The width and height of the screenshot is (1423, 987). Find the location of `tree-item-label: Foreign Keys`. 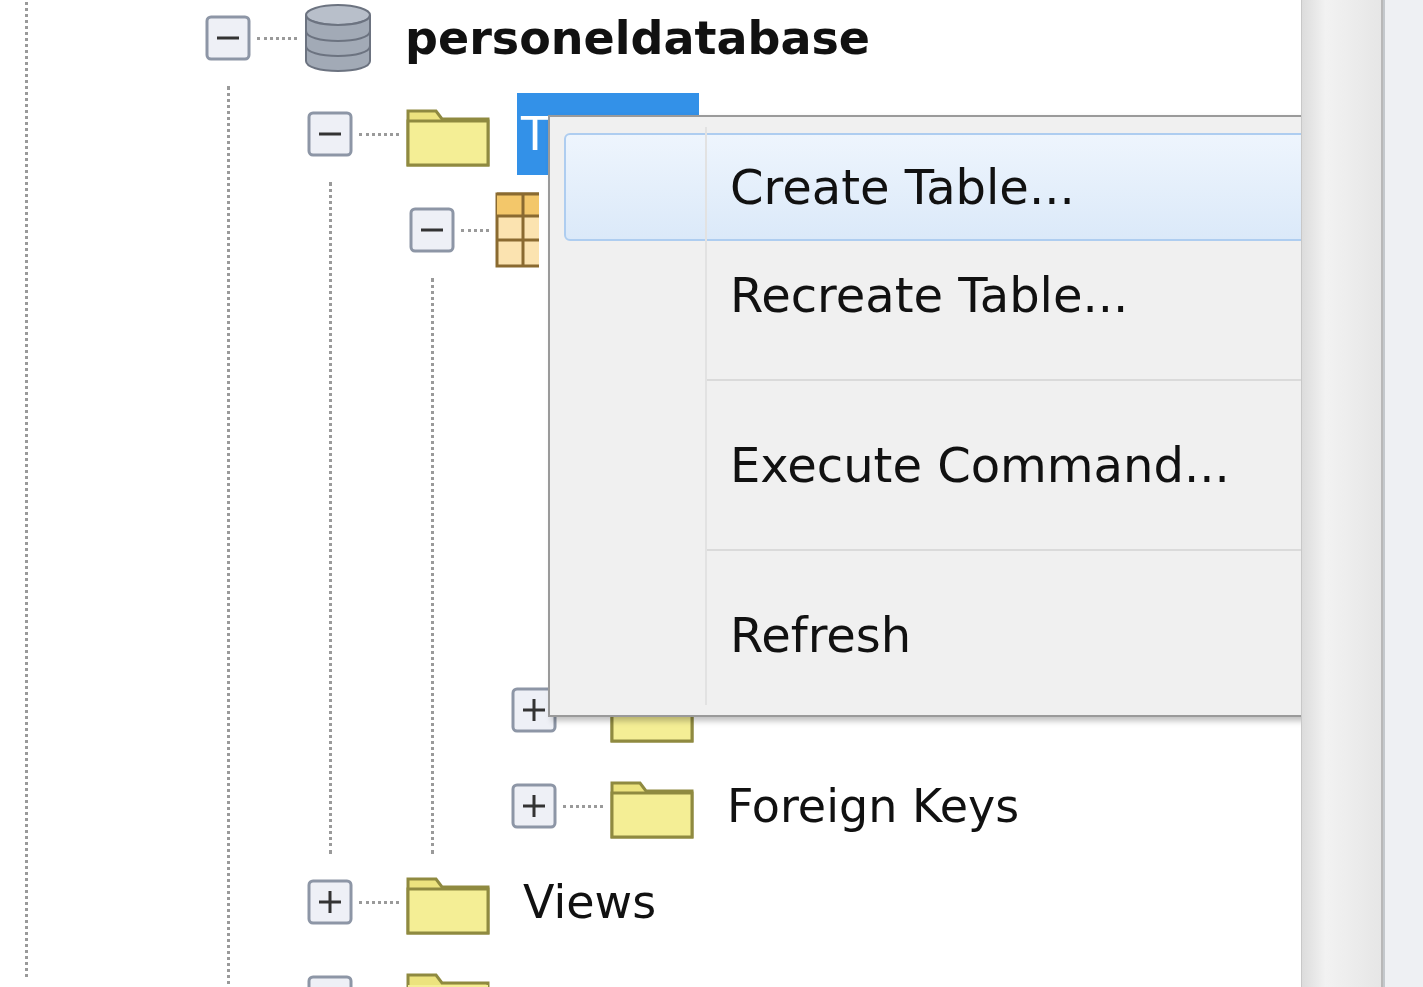

tree-item-label: Foreign Keys is located at coordinates (873, 806).